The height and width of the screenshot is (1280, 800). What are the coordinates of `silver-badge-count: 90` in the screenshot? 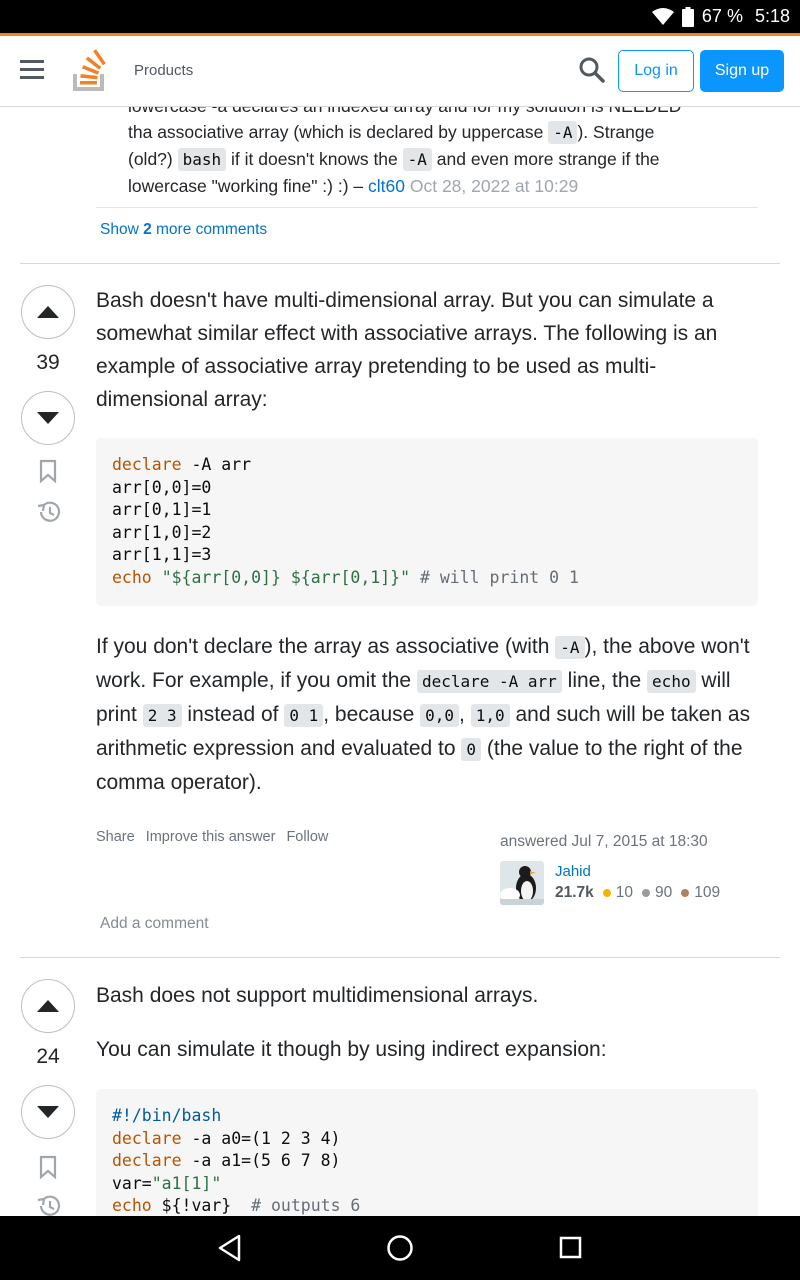 It's located at (664, 892).